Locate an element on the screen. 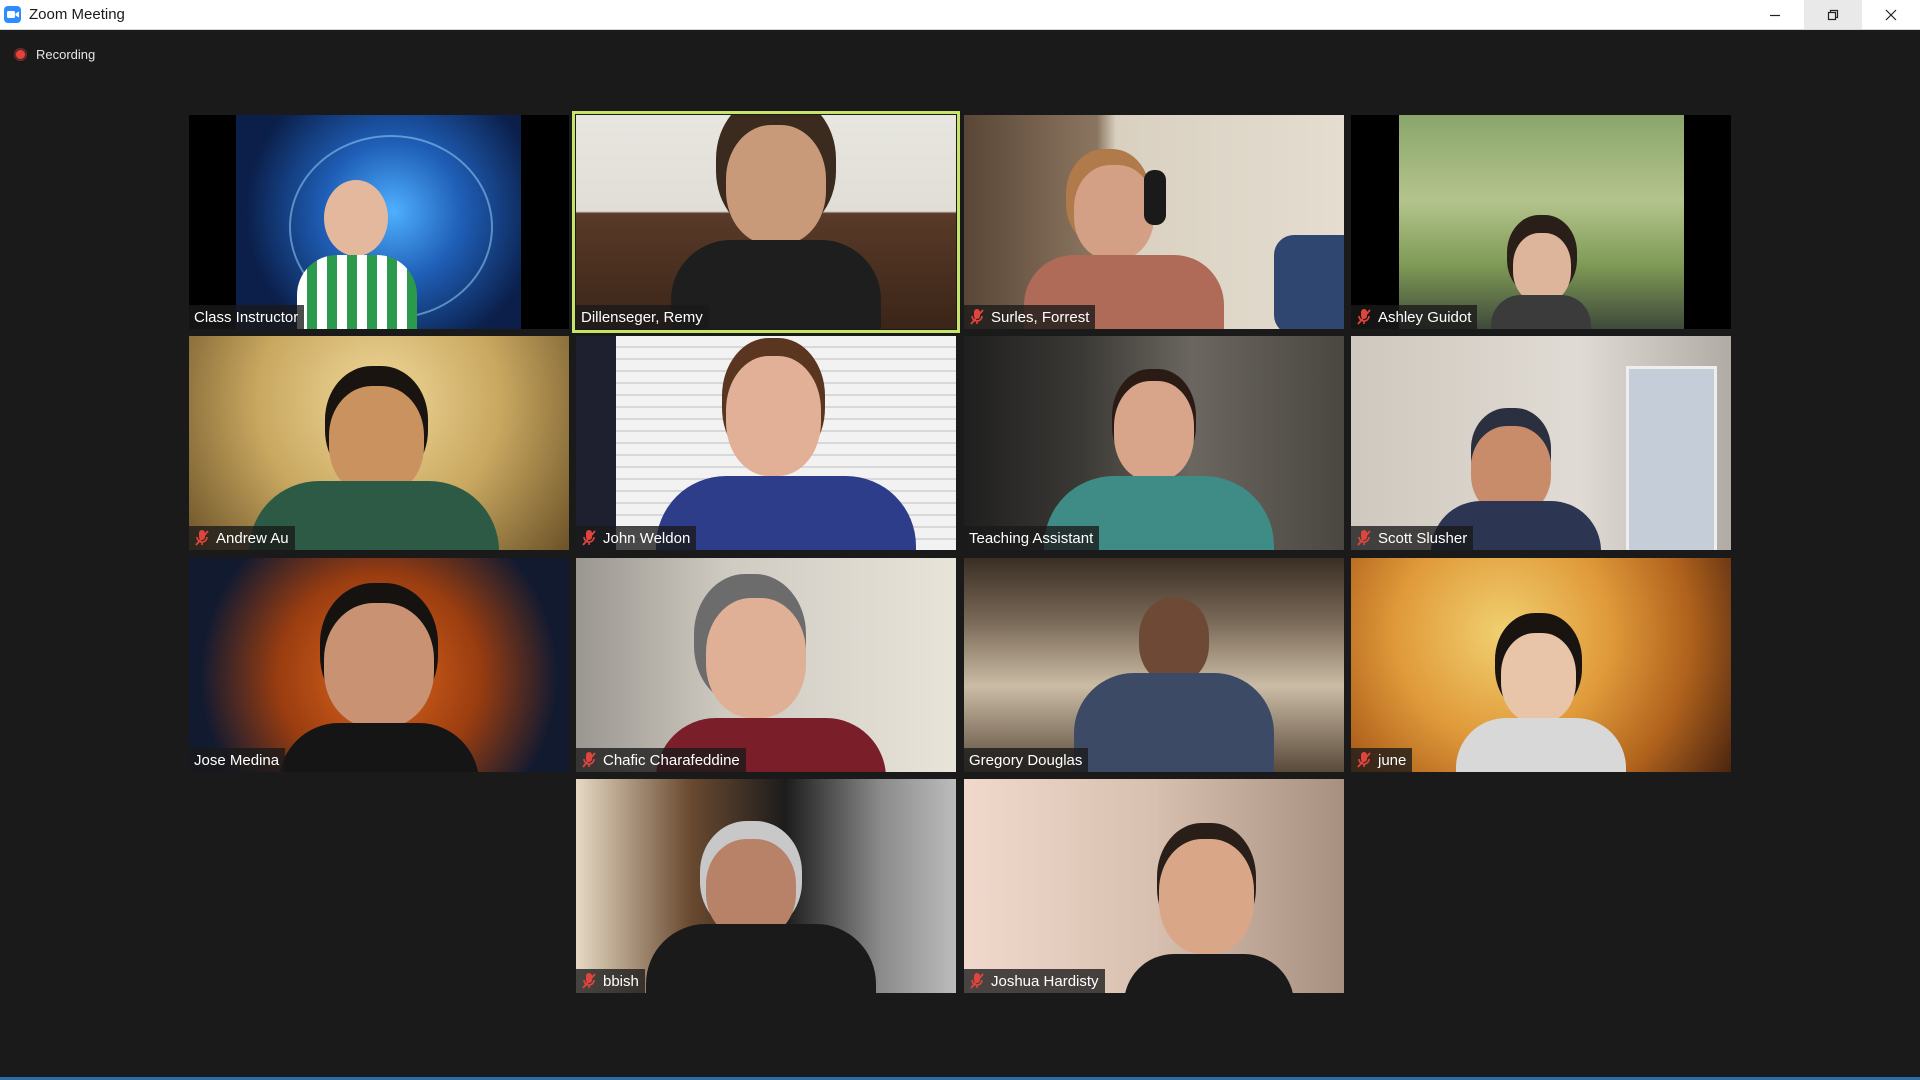  participant-tile: Andrew Au is located at coordinates (379, 443).